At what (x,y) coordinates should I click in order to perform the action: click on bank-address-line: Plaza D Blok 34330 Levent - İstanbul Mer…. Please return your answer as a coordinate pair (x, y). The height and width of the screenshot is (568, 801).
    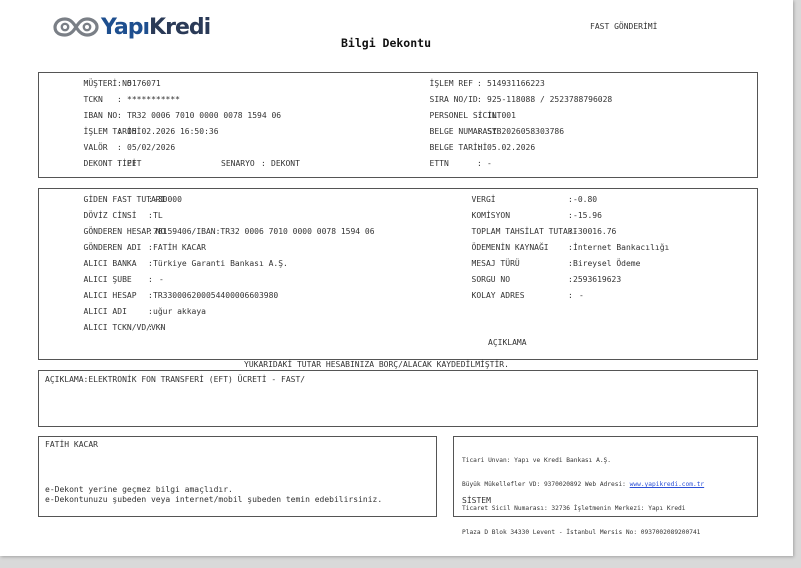
    Looking at the image, I should click on (581, 532).